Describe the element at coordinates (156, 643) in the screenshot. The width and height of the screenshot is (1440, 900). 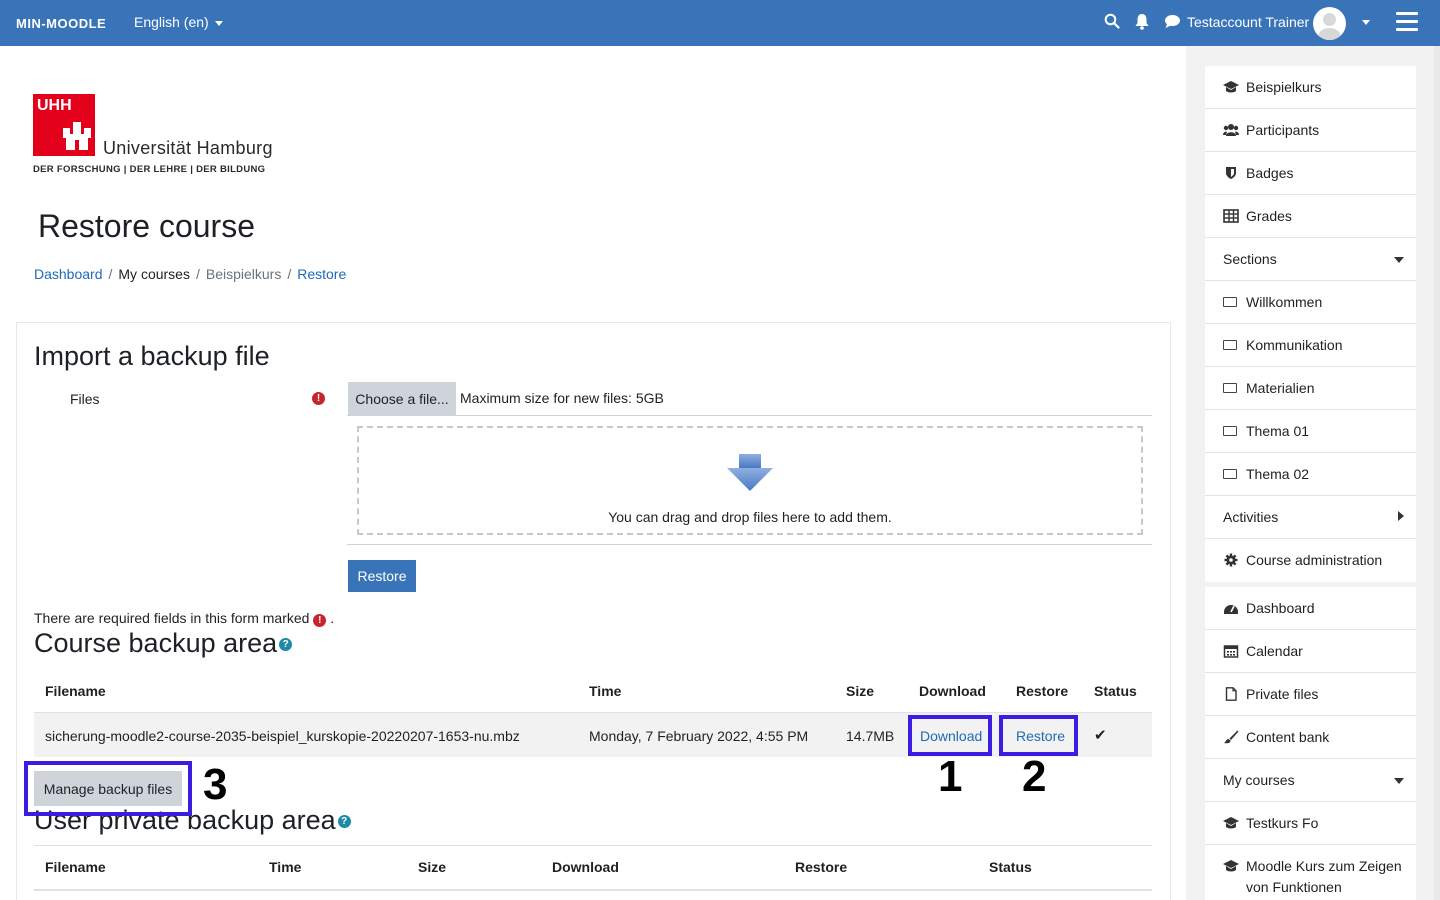
I see `course-backup-heading-text: Course backup area` at that location.